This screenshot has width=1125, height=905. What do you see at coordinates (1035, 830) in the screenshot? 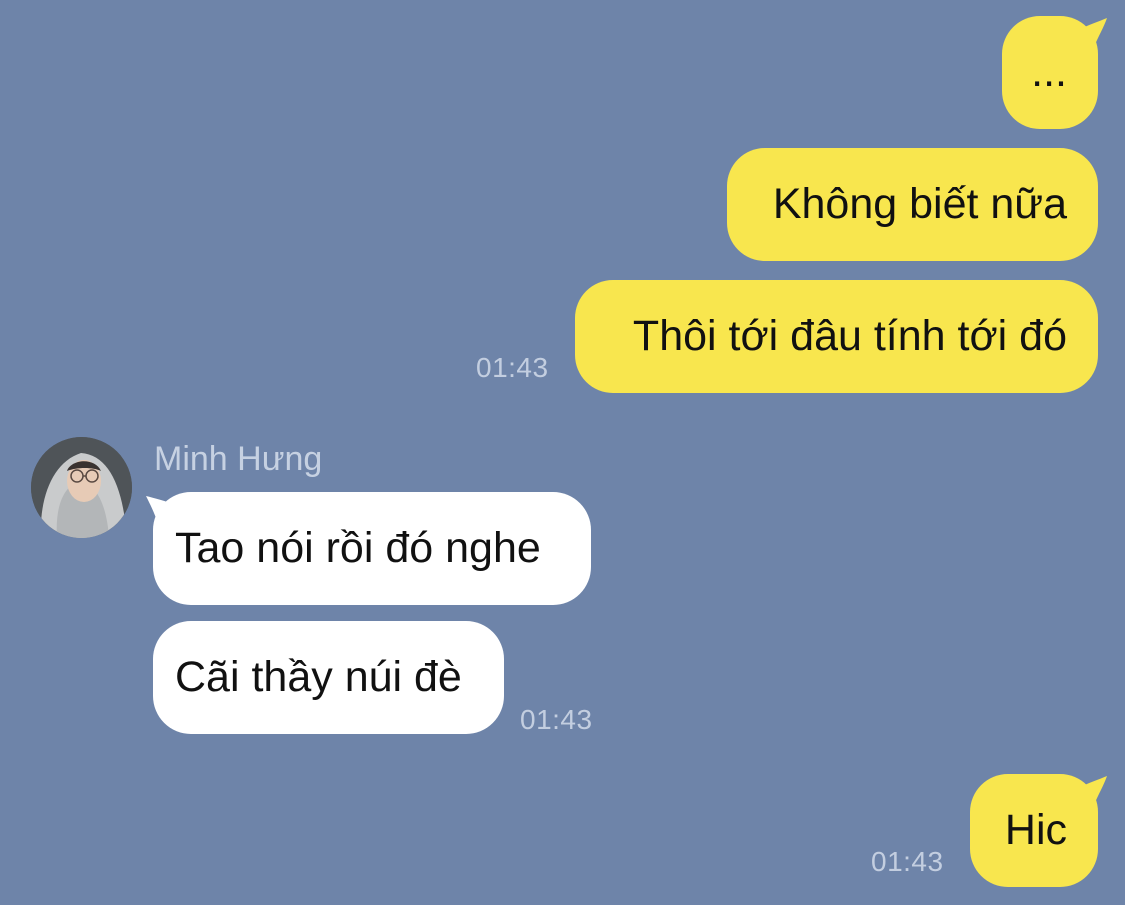
I see `message-text: Hic` at bounding box center [1035, 830].